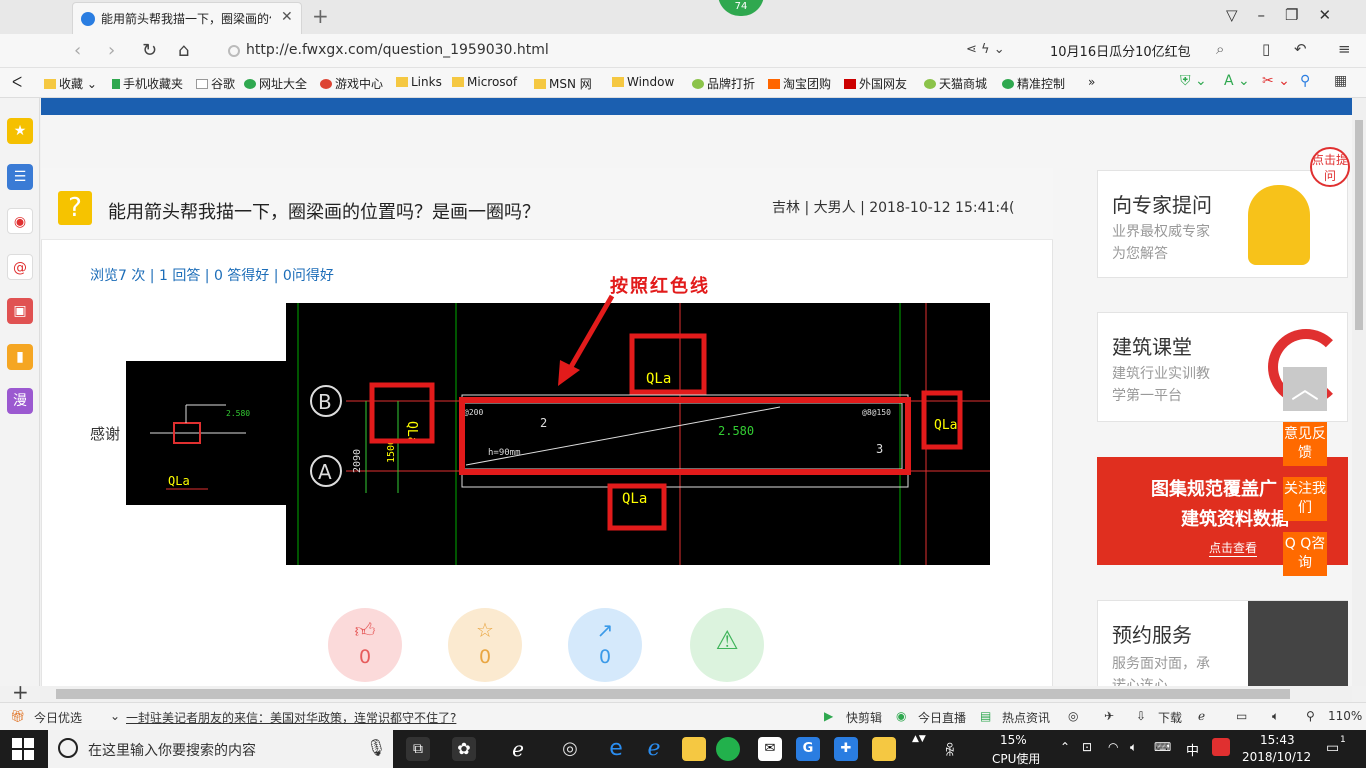 This screenshot has height=768, width=1366. I want to click on fav-item: Window, so click(643, 82).